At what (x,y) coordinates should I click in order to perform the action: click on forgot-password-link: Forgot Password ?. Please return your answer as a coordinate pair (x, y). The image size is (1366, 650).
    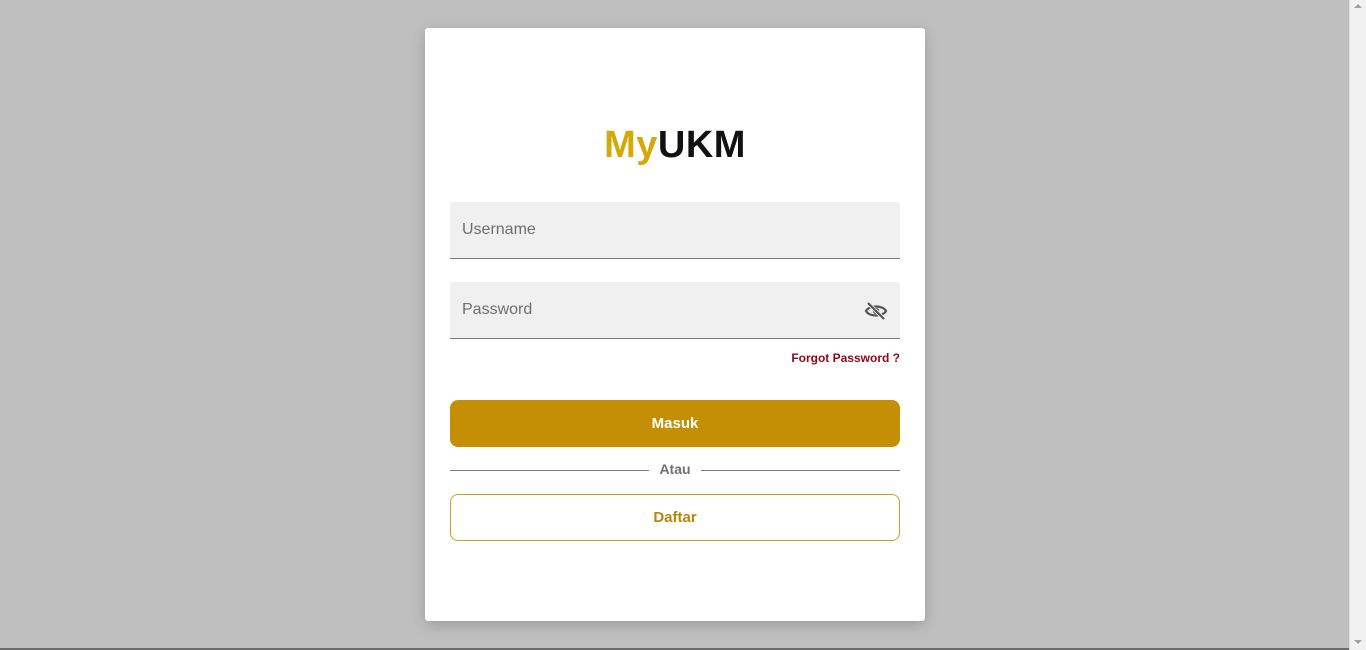
    Looking at the image, I should click on (845, 358).